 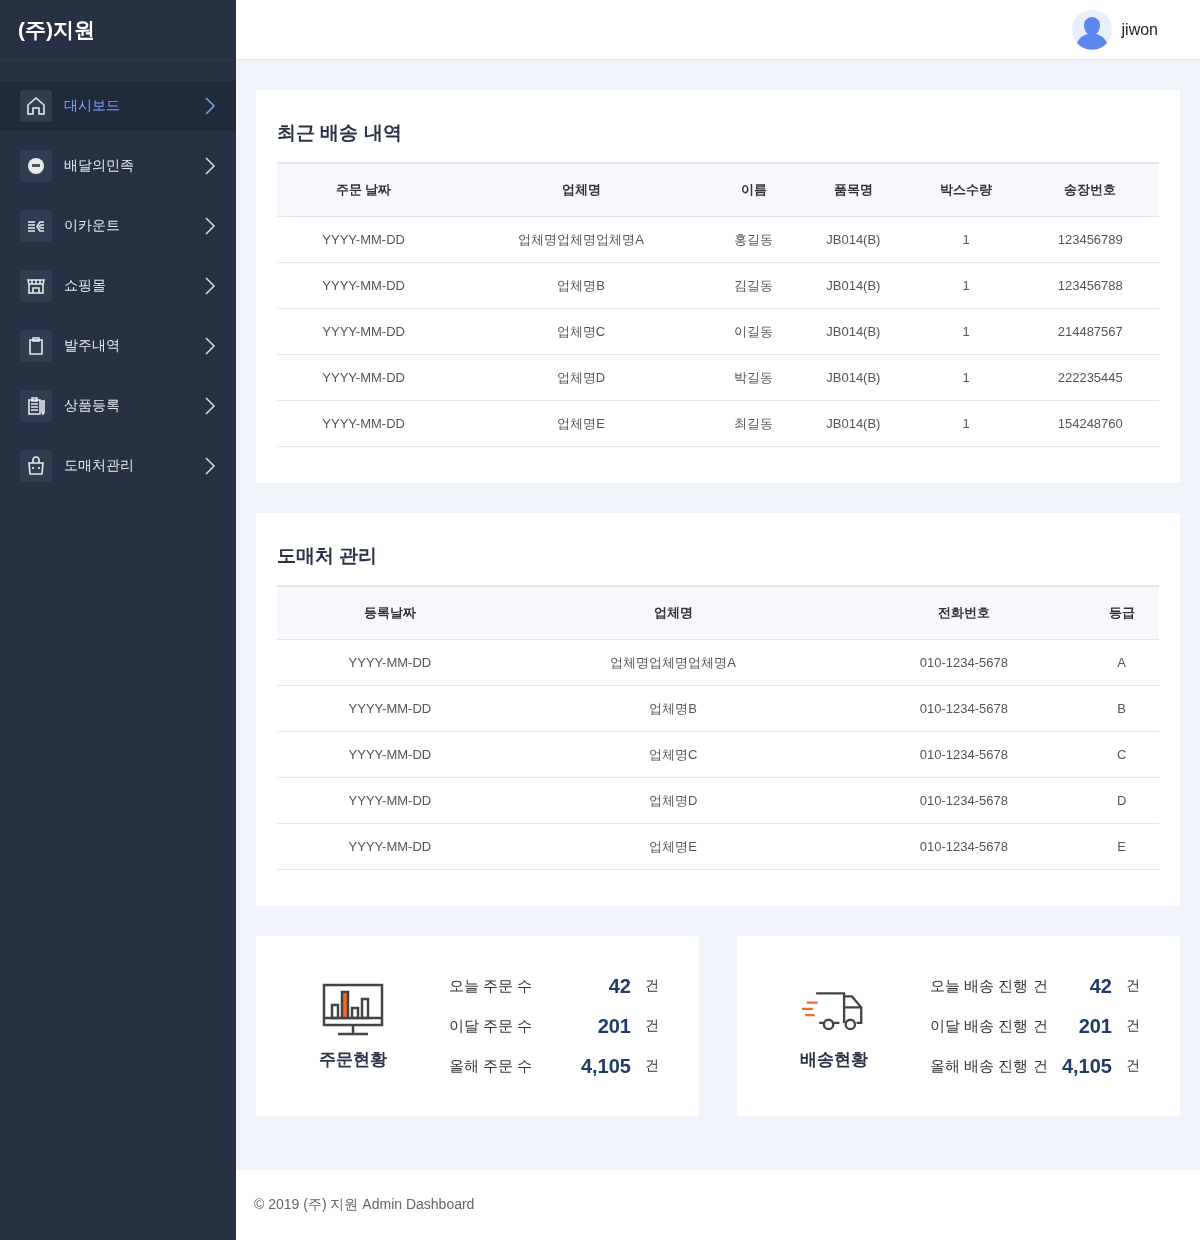 I want to click on footer-text: © 2019 (주) 지원 Admin Dashboard, so click(x=718, y=1205).